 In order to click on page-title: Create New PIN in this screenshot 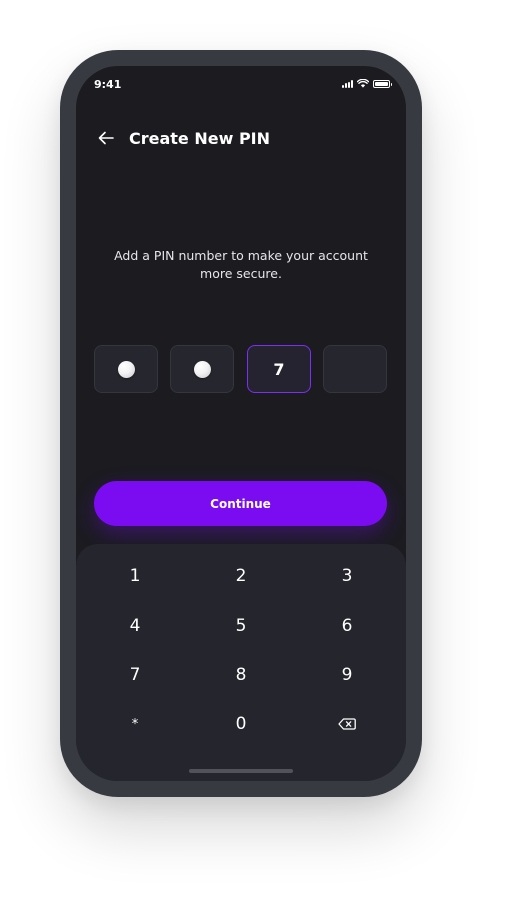, I will do `click(200, 138)`.